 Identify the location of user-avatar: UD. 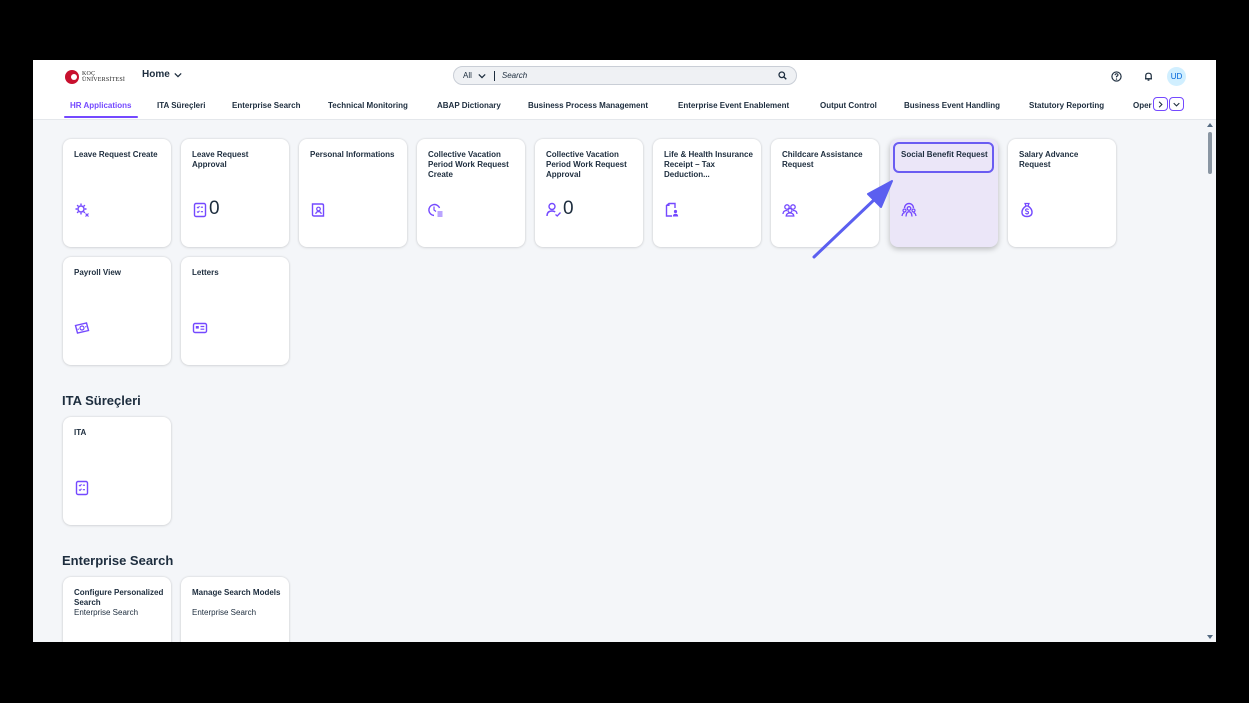
(1176, 76).